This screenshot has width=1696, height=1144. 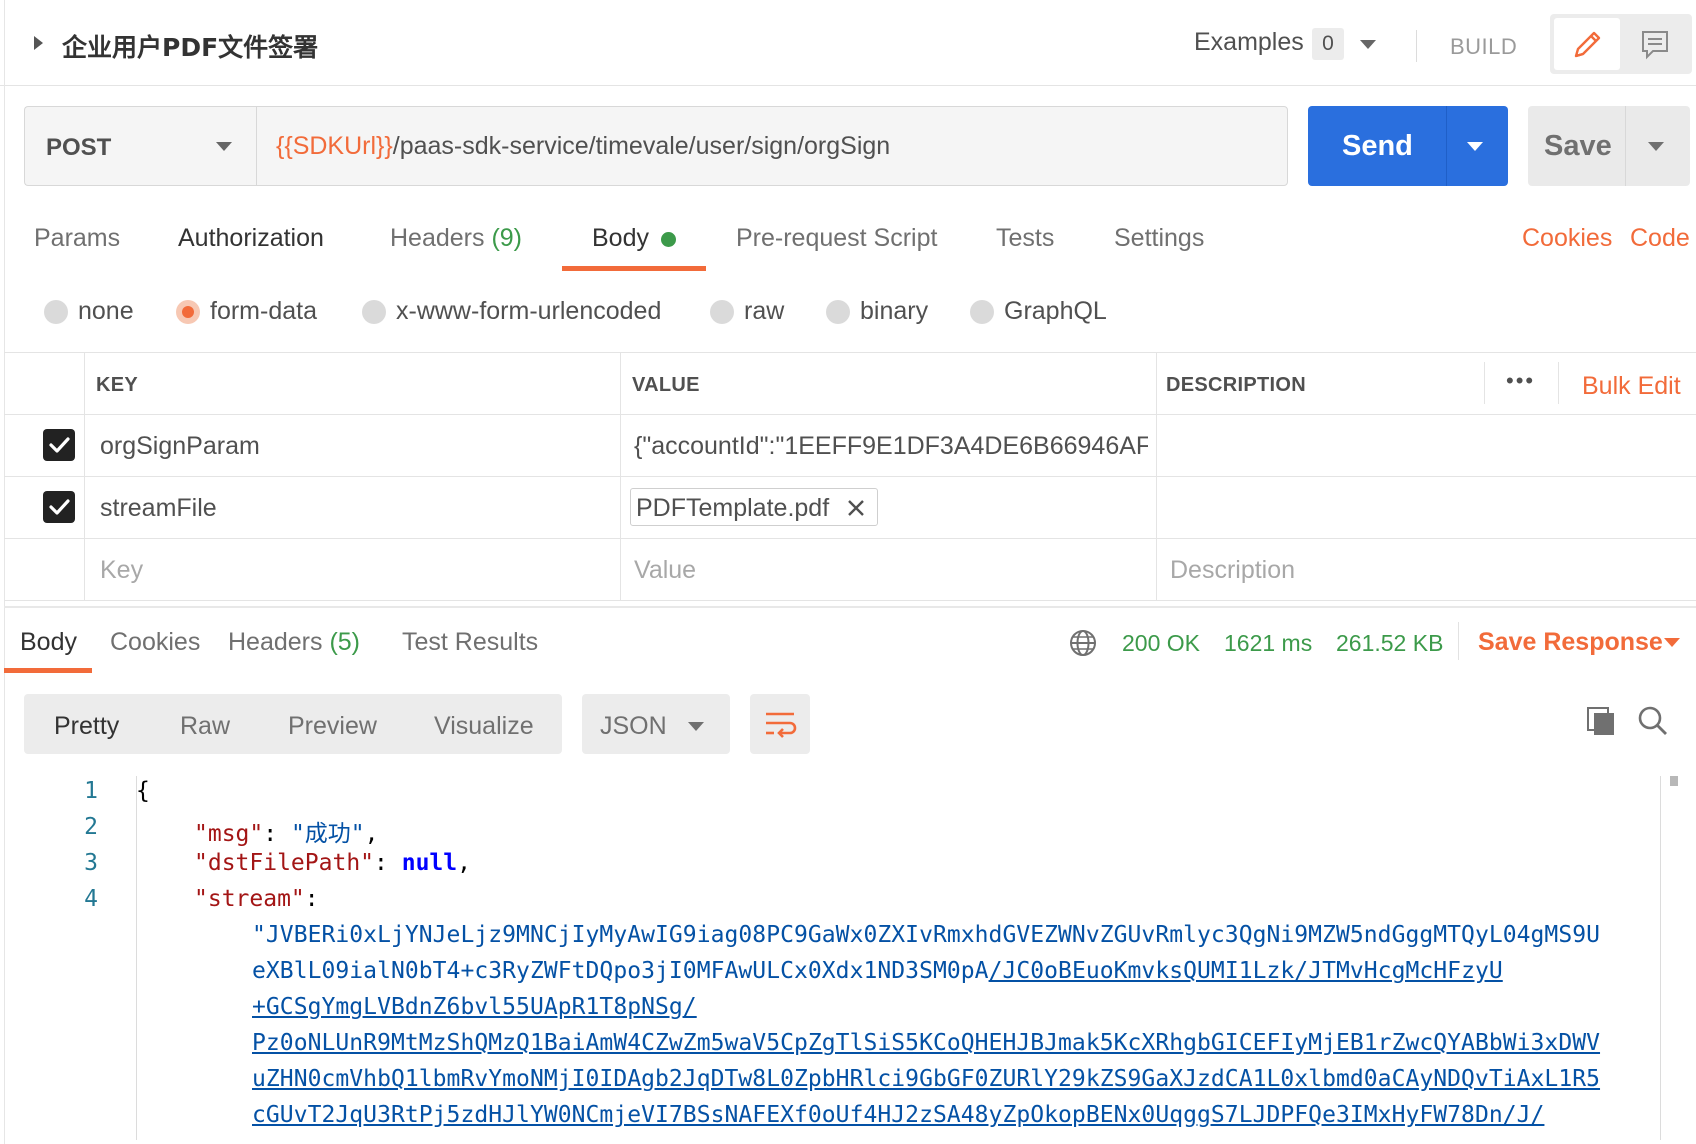 I want to click on collapse-caret-icon, so click(x=38, y=43).